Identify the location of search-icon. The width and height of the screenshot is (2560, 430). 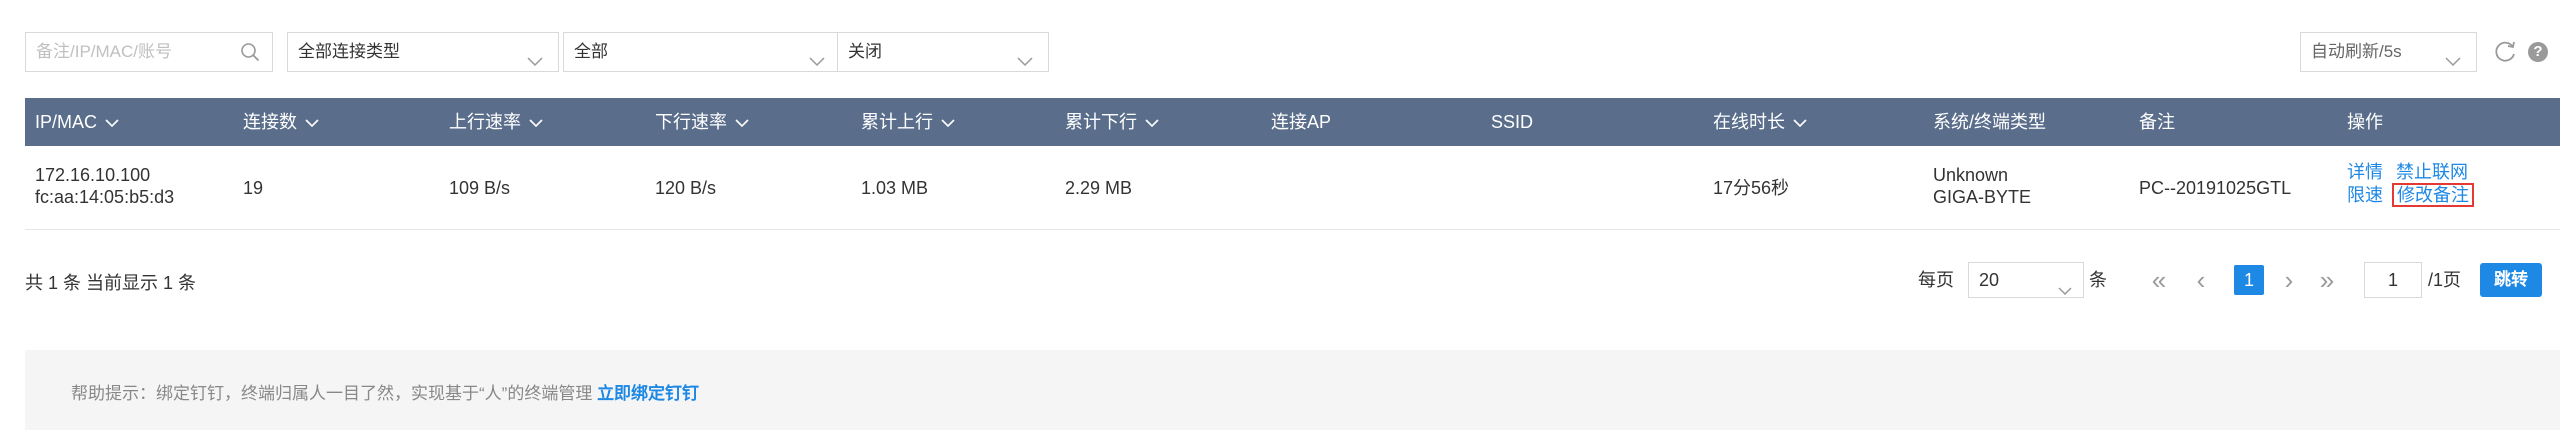
(250, 52).